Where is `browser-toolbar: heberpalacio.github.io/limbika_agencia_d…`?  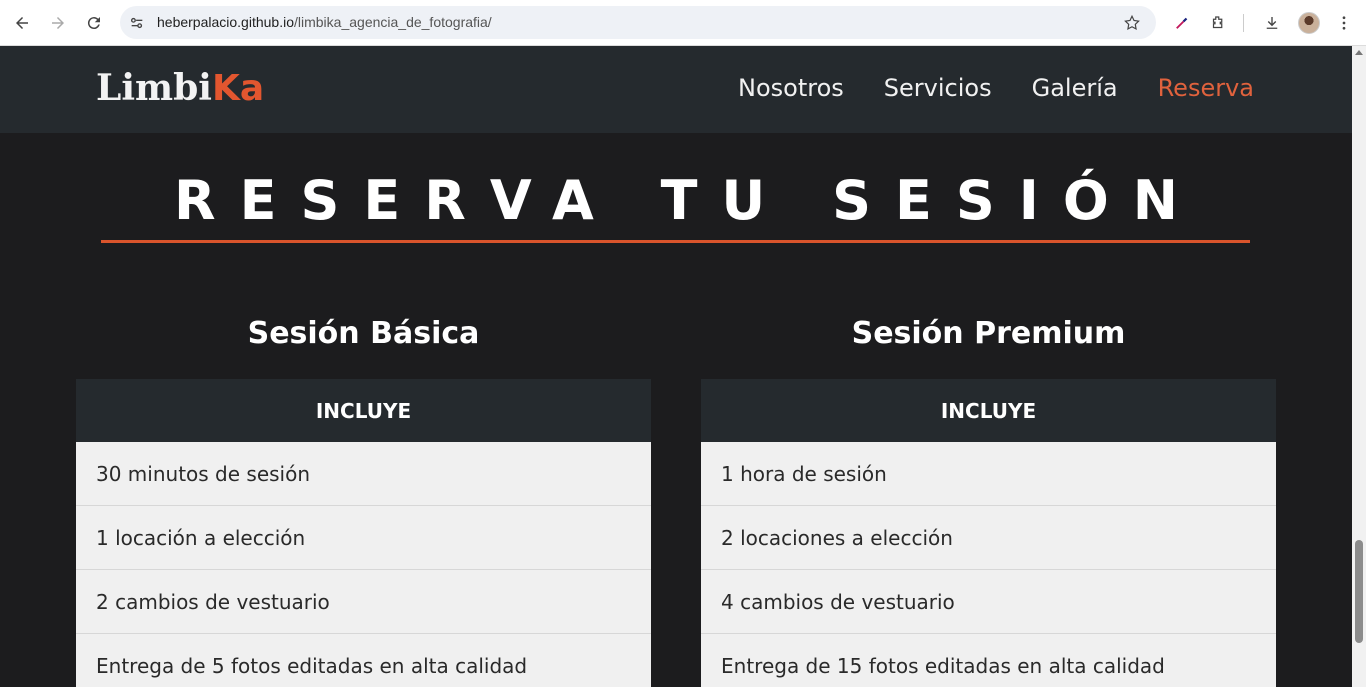
browser-toolbar: heberpalacio.github.io/limbika_agencia_d… is located at coordinates (683, 23).